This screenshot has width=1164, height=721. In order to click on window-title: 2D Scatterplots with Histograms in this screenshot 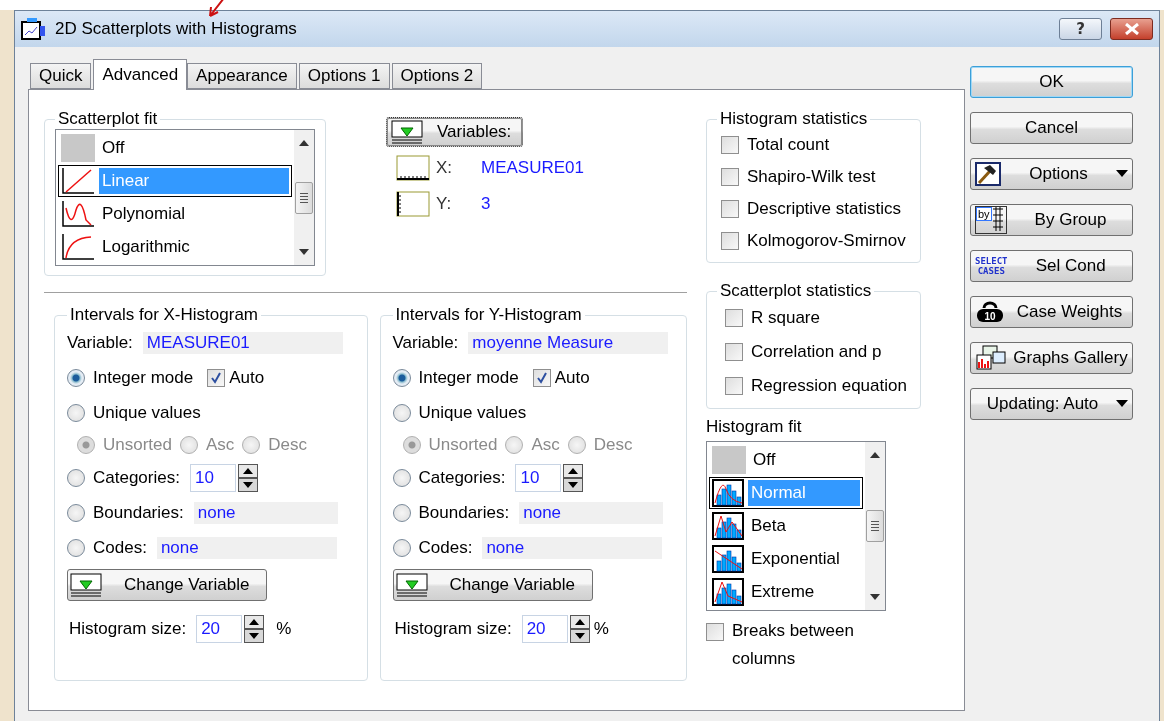, I will do `click(176, 29)`.